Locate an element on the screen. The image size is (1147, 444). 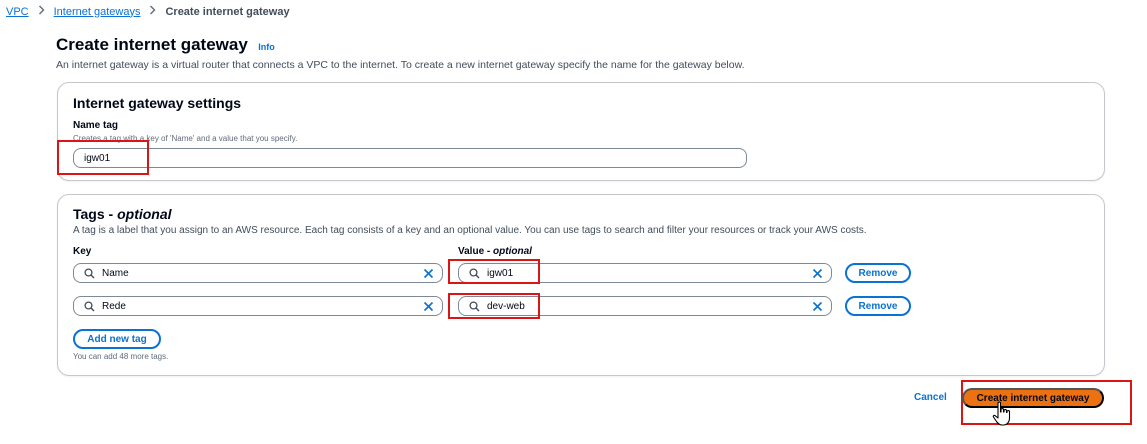
tag-limit-text: You can add 48 more tags. is located at coordinates (121, 356).